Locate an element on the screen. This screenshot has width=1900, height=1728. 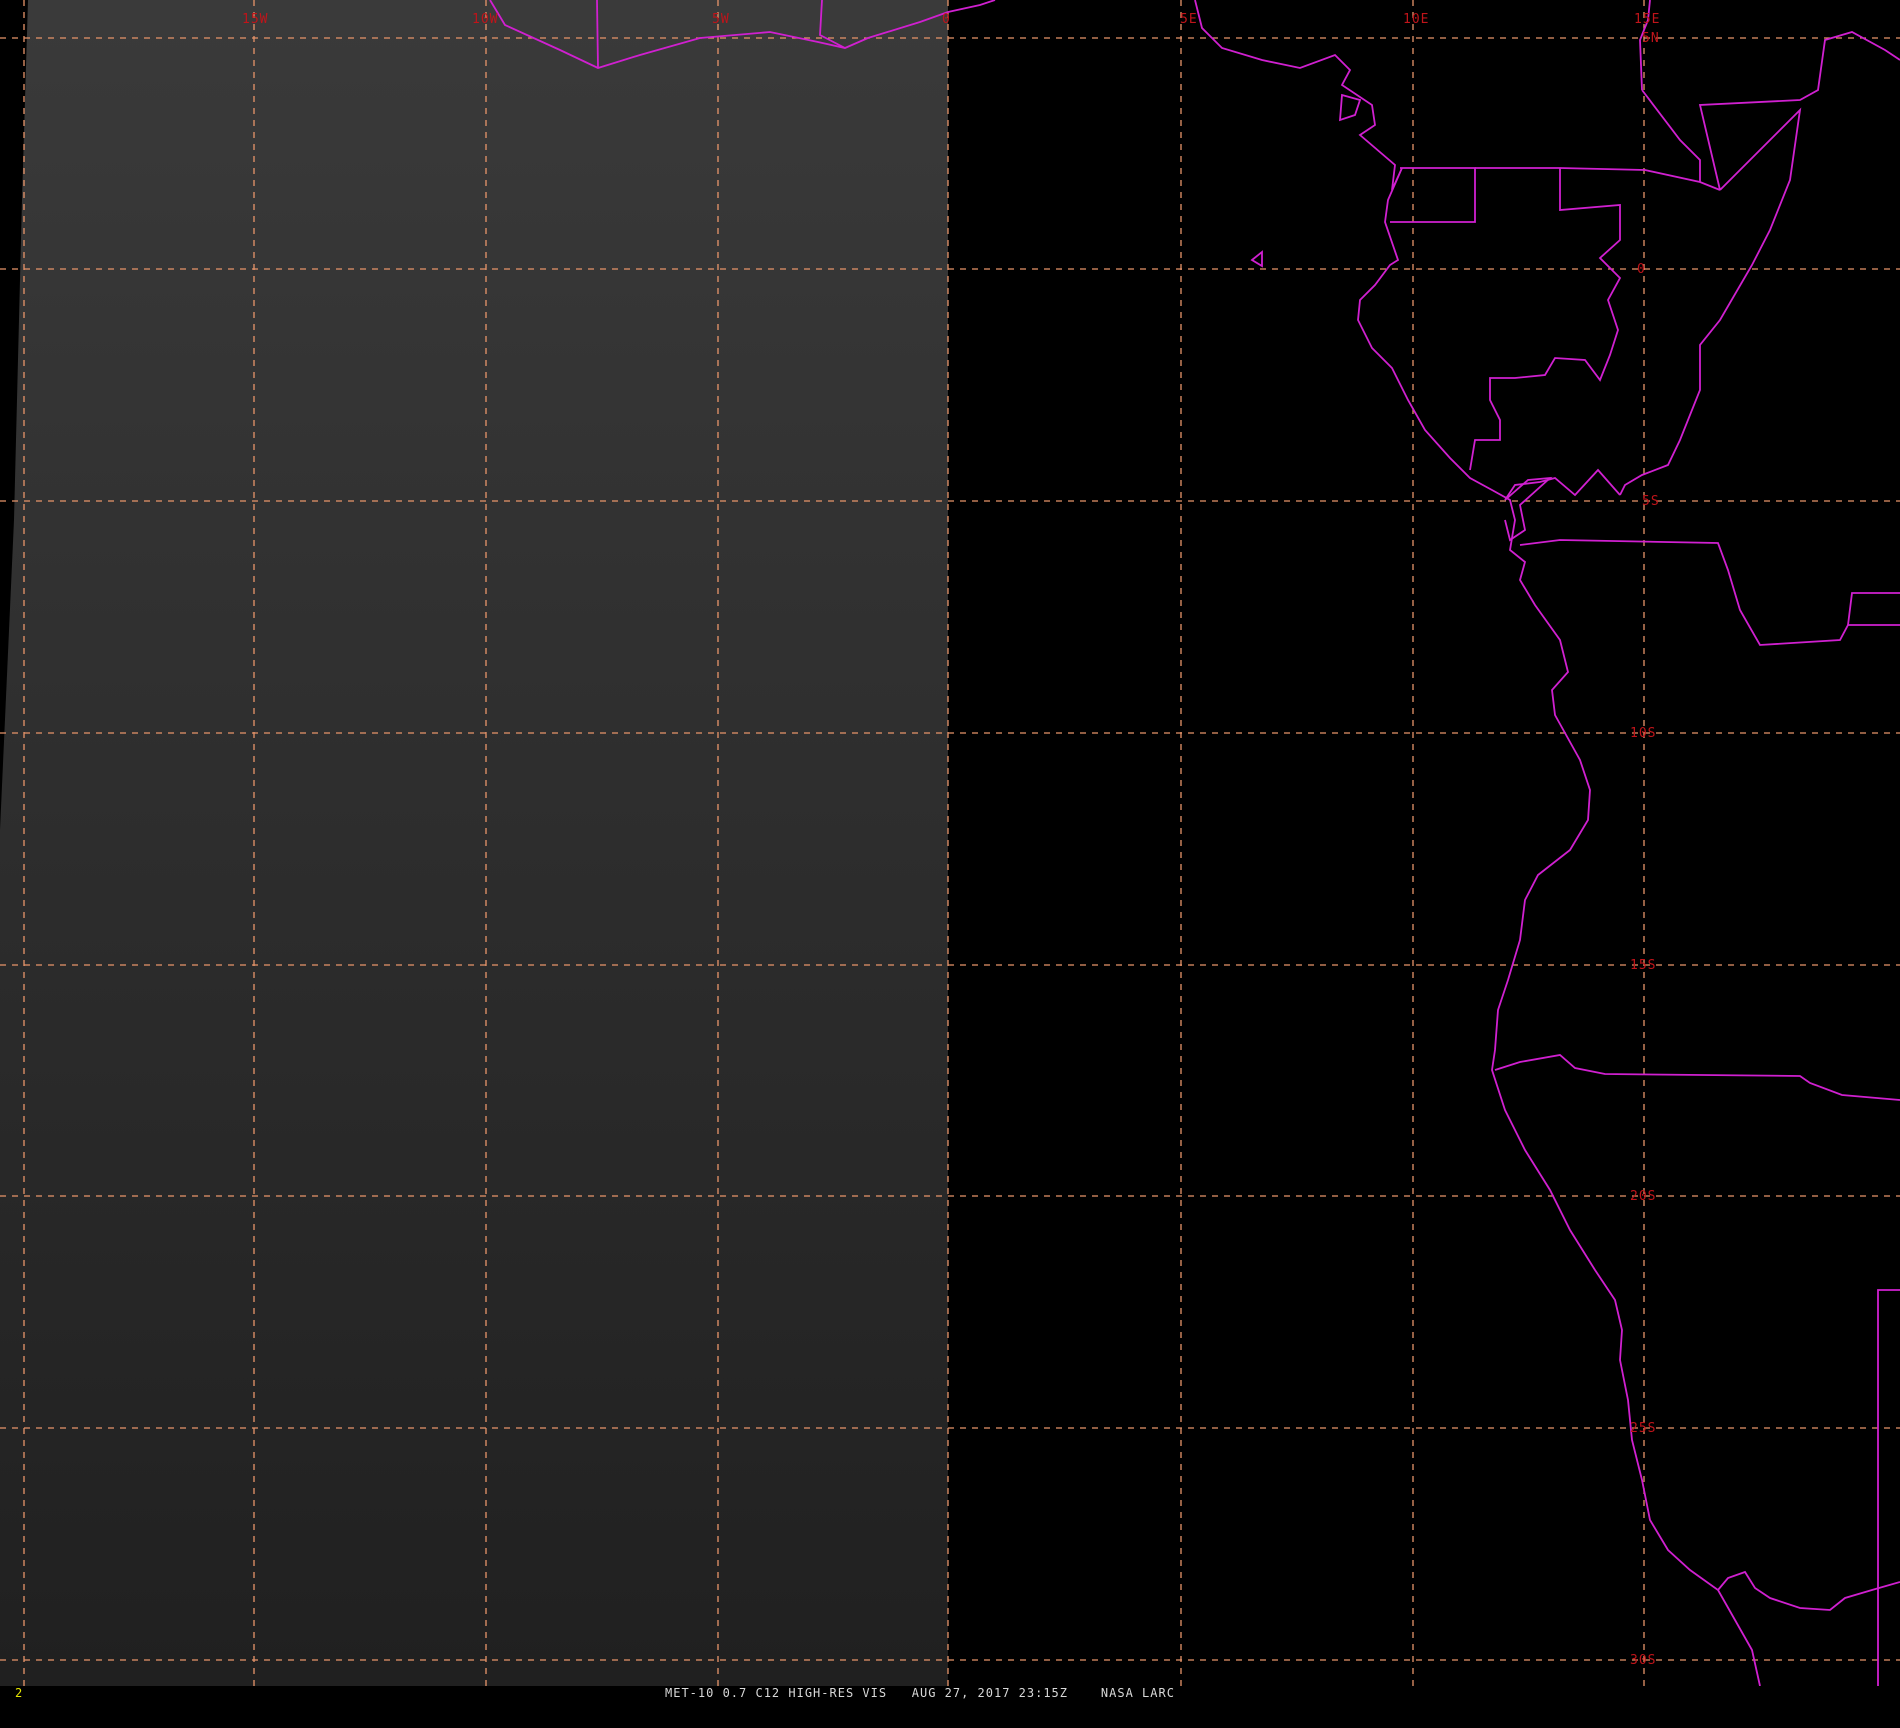
lat-label-10s: 10S is located at coordinates (1643, 733).